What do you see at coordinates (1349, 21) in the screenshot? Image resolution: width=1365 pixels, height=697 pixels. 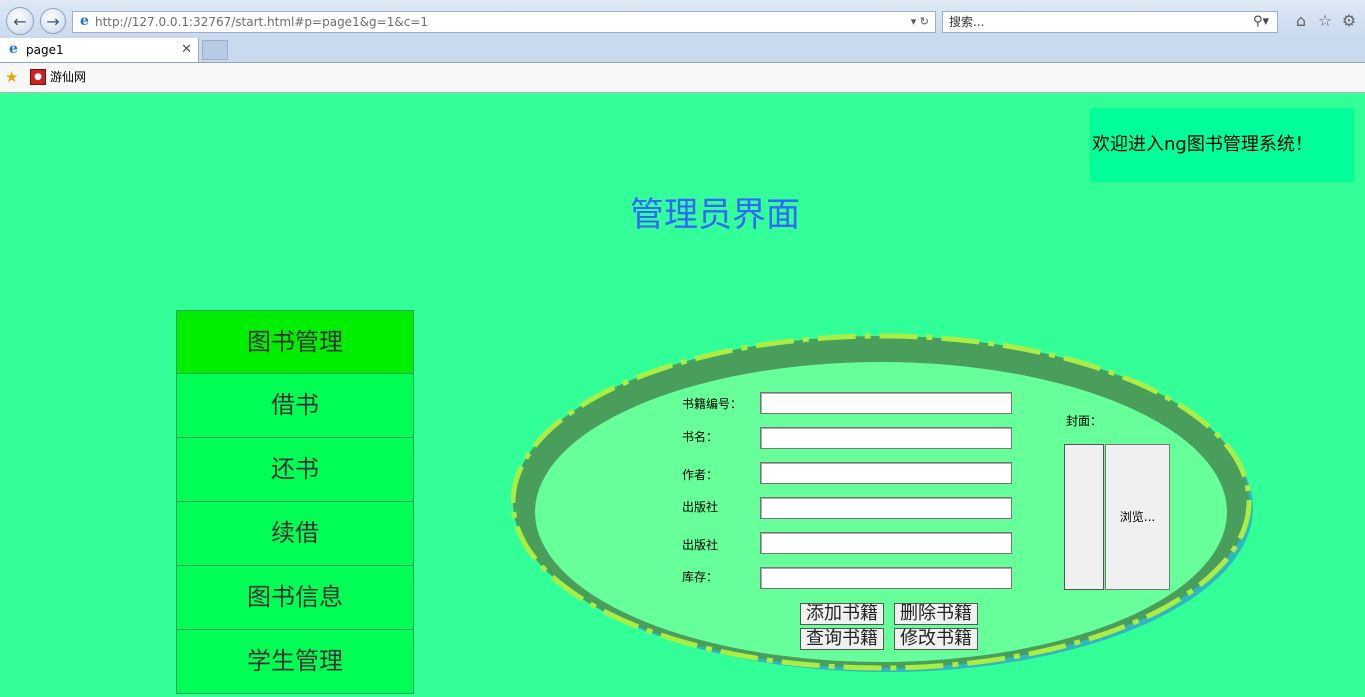 I see `gear-icon: ⚙` at bounding box center [1349, 21].